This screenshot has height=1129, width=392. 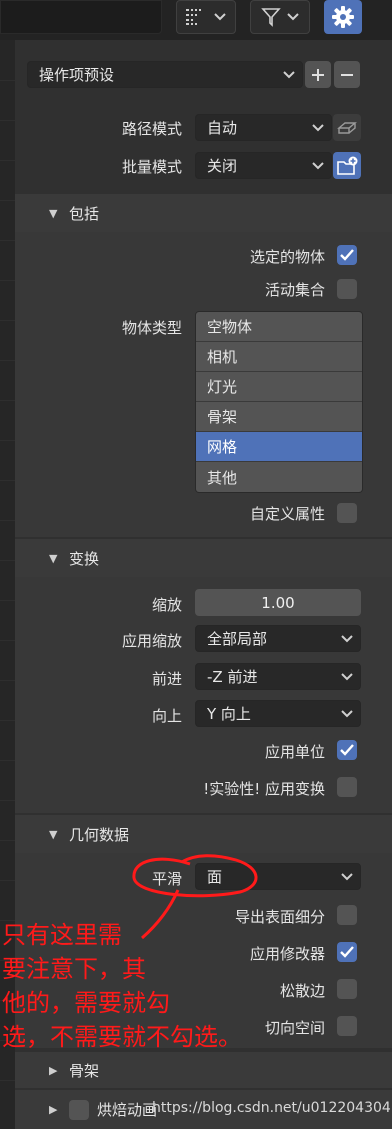 What do you see at coordinates (229, 714) in the screenshot?
I see `up-axis-value: Y 向上` at bounding box center [229, 714].